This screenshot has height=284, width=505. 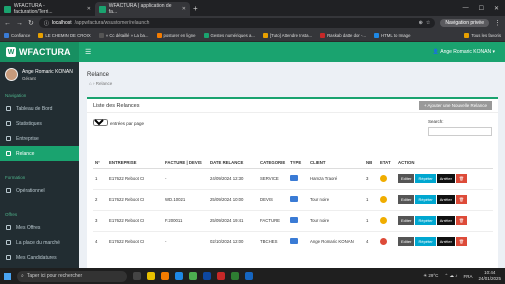 What do you see at coordinates (467, 276) in the screenshot?
I see `language-indicator: FRA` at bounding box center [467, 276].